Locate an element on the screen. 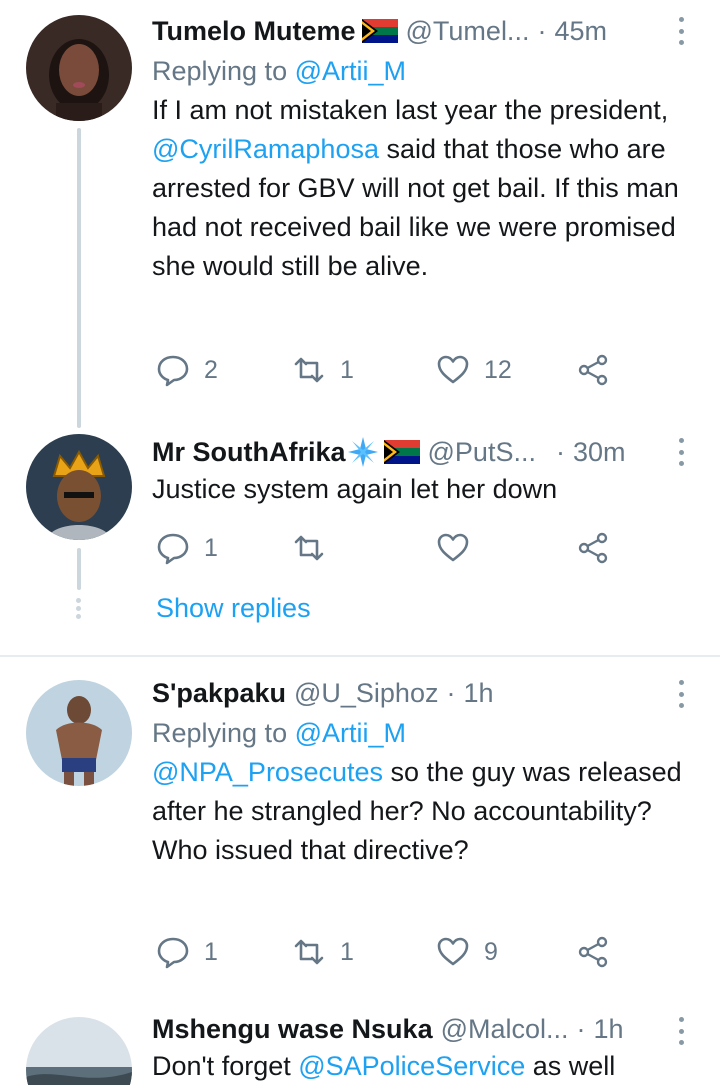 This screenshot has height=1085, width=720. display-name: Mshengu wase Nsuka is located at coordinates (292, 1029).